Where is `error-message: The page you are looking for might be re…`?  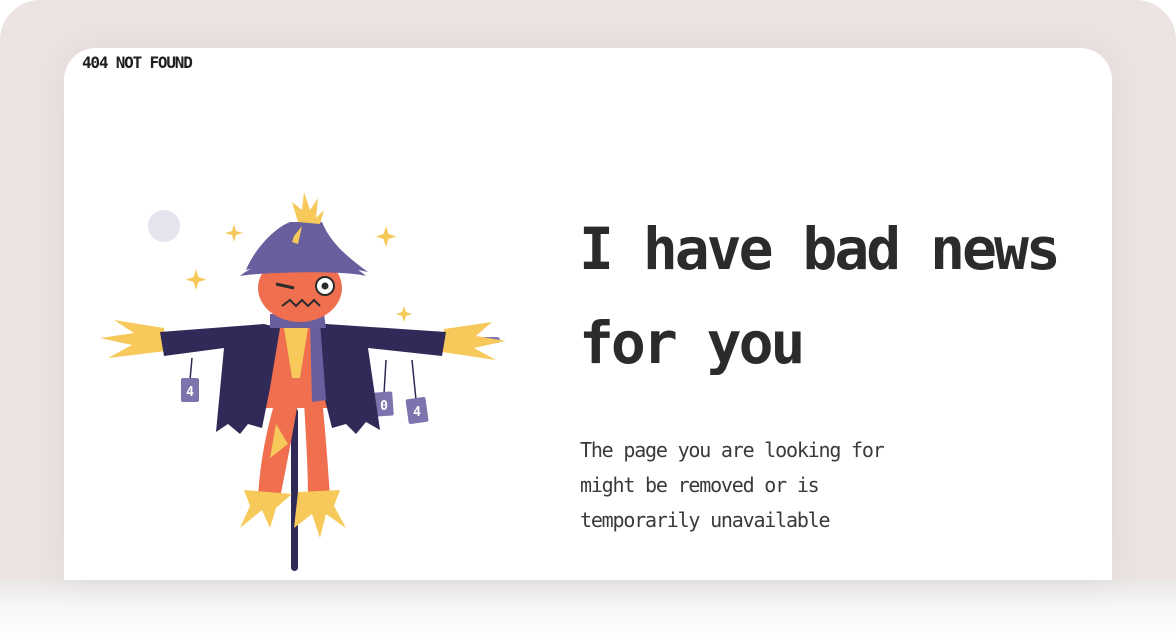 error-message: The page you are looking for might be re… is located at coordinates (732, 485).